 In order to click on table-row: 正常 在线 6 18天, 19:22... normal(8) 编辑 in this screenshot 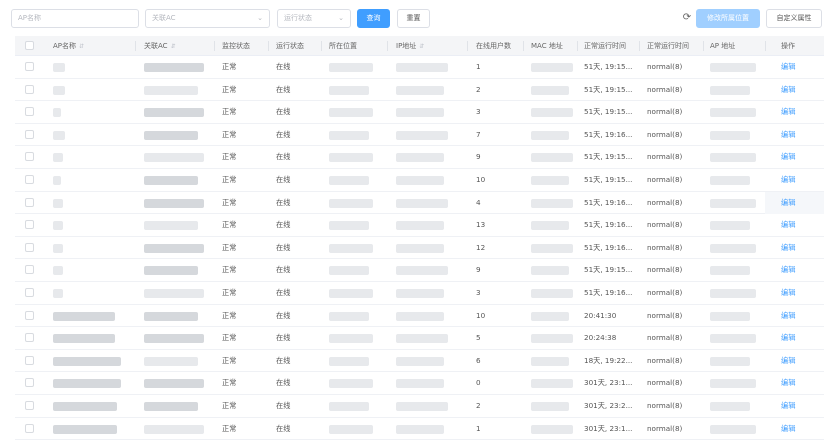, I will do `click(419, 361)`.